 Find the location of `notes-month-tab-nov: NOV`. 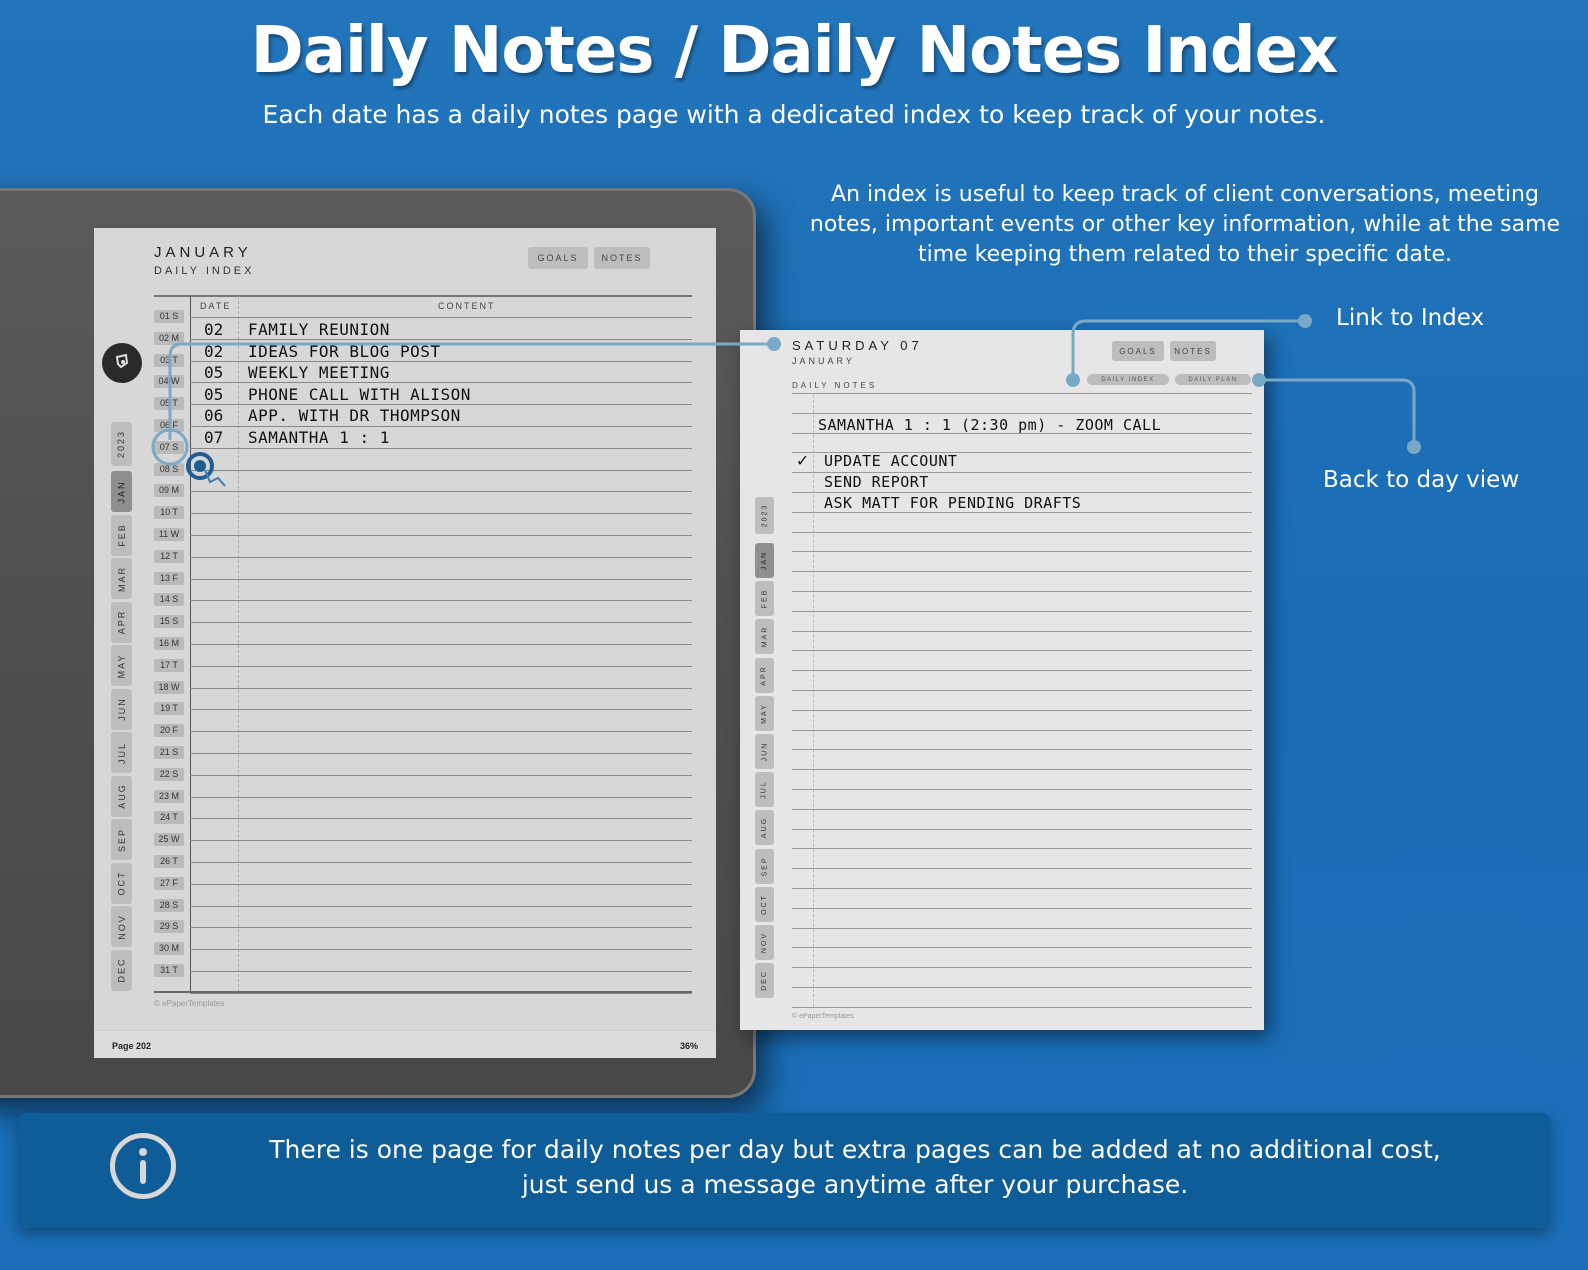

notes-month-tab-nov: NOV is located at coordinates (764, 942).